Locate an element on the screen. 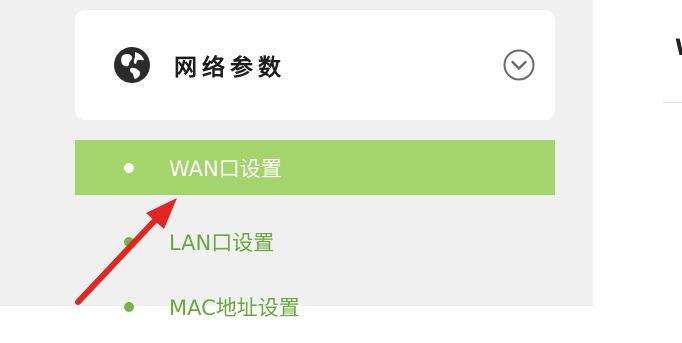 The image size is (682, 343). sidebar-item-label: MAC地址设置 is located at coordinates (234, 308).